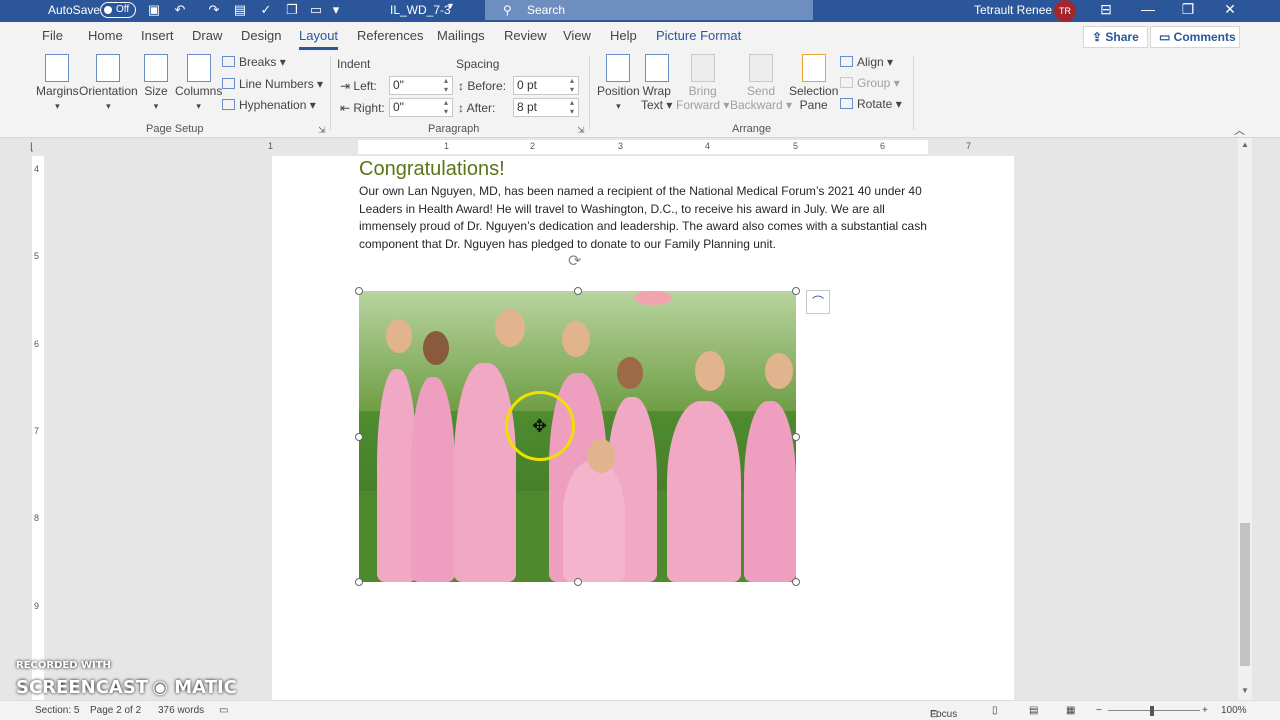 The width and height of the screenshot is (1280, 720). What do you see at coordinates (269, 105) in the screenshot?
I see `hyphenation-button: Hyphenation ▾` at bounding box center [269, 105].